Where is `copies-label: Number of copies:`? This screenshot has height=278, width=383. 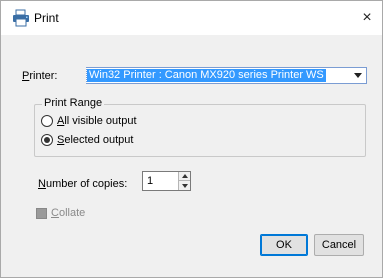 copies-label: Number of copies: is located at coordinates (83, 184).